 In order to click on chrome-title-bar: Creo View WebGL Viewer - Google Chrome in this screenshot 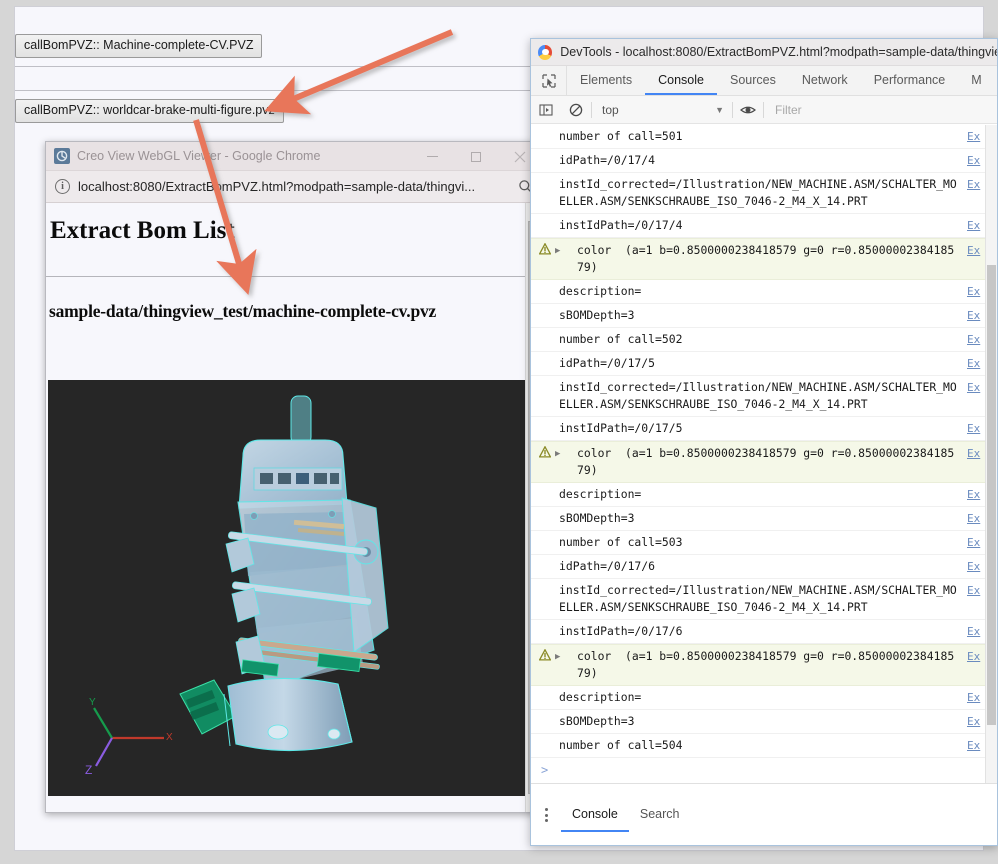, I will do `click(294, 156)`.